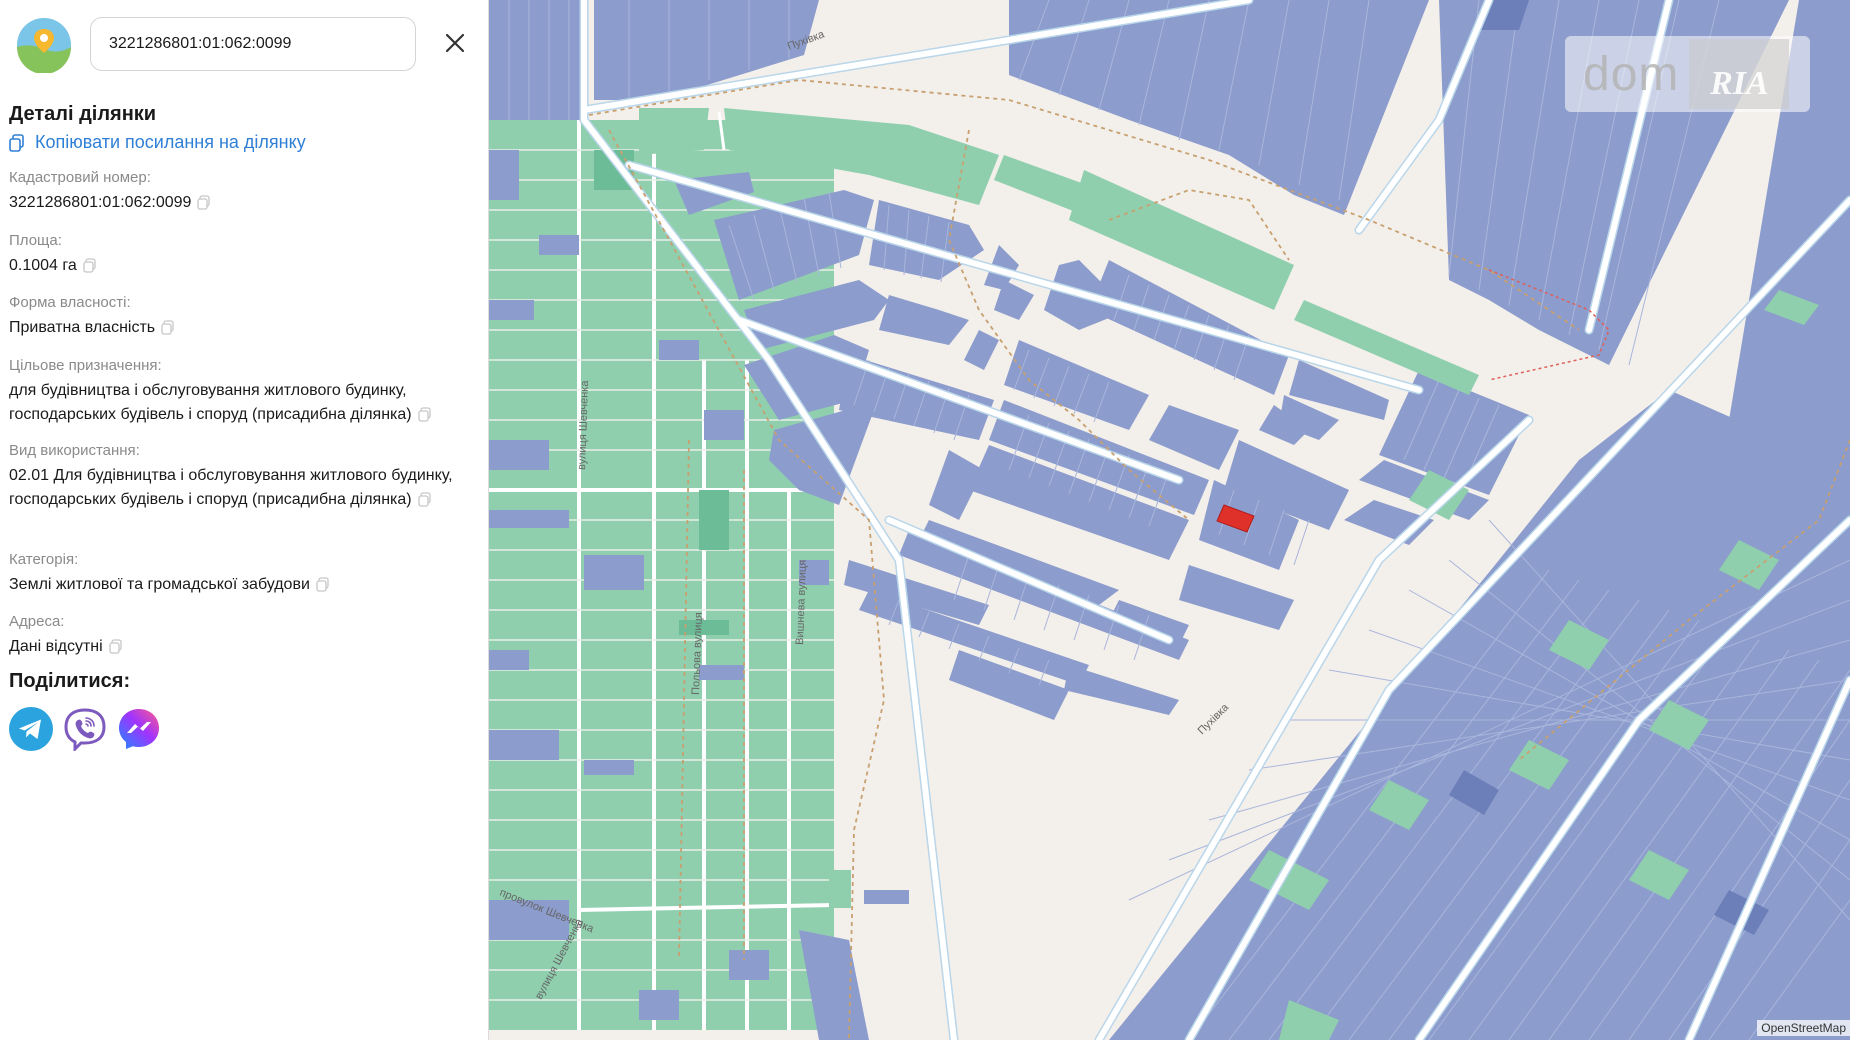 Image resolution: width=1850 pixels, height=1040 pixels. What do you see at coordinates (82, 327) in the screenshot?
I see `field-value: Приватна власність` at bounding box center [82, 327].